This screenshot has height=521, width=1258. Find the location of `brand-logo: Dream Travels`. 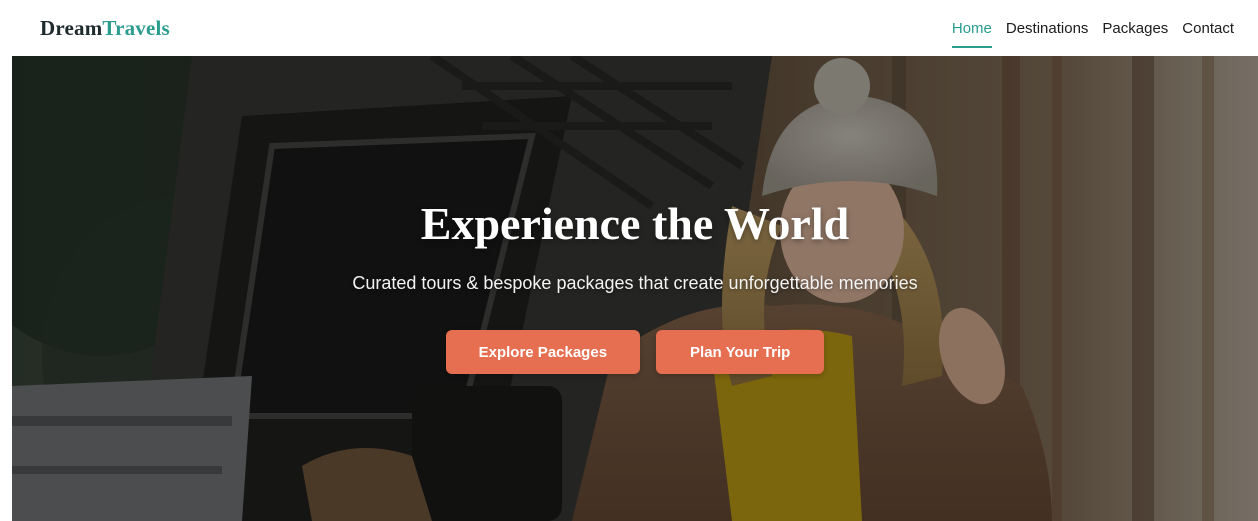

brand-logo: Dream Travels is located at coordinates (105, 28).